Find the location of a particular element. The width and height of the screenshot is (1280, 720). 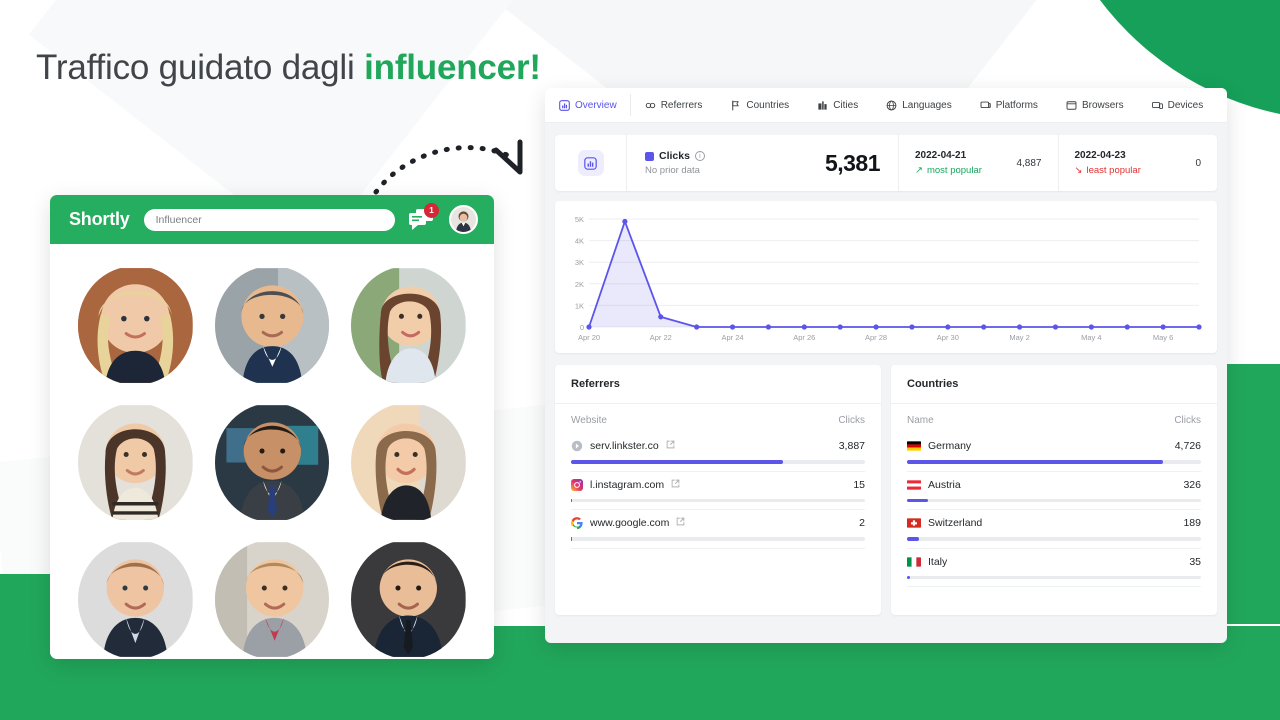

svg-text: May 4 is located at coordinates (1091, 337).